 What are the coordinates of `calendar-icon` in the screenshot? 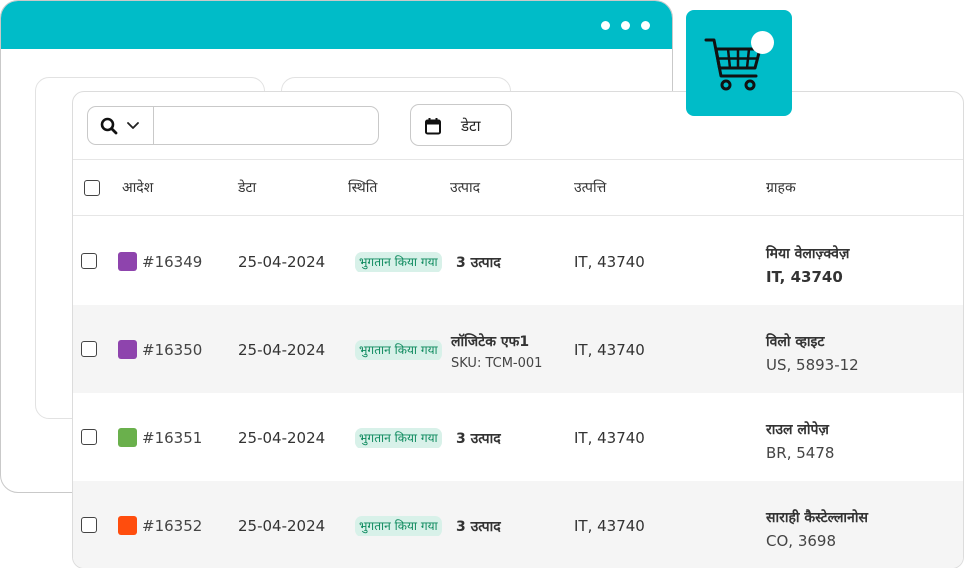 It's located at (433, 126).